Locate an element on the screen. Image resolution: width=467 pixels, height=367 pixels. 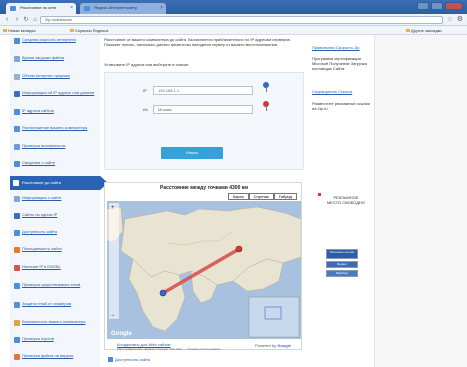
sidebar-item: Сайты на одном IP is located at coordinates (55, 215).